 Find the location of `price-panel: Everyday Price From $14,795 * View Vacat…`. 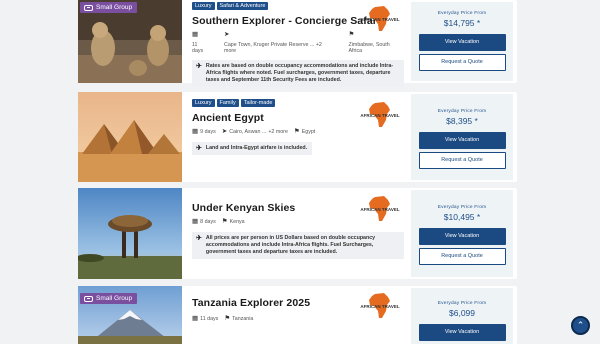

price-panel: Everyday Price From $14,795 * View Vacat… is located at coordinates (462, 41).